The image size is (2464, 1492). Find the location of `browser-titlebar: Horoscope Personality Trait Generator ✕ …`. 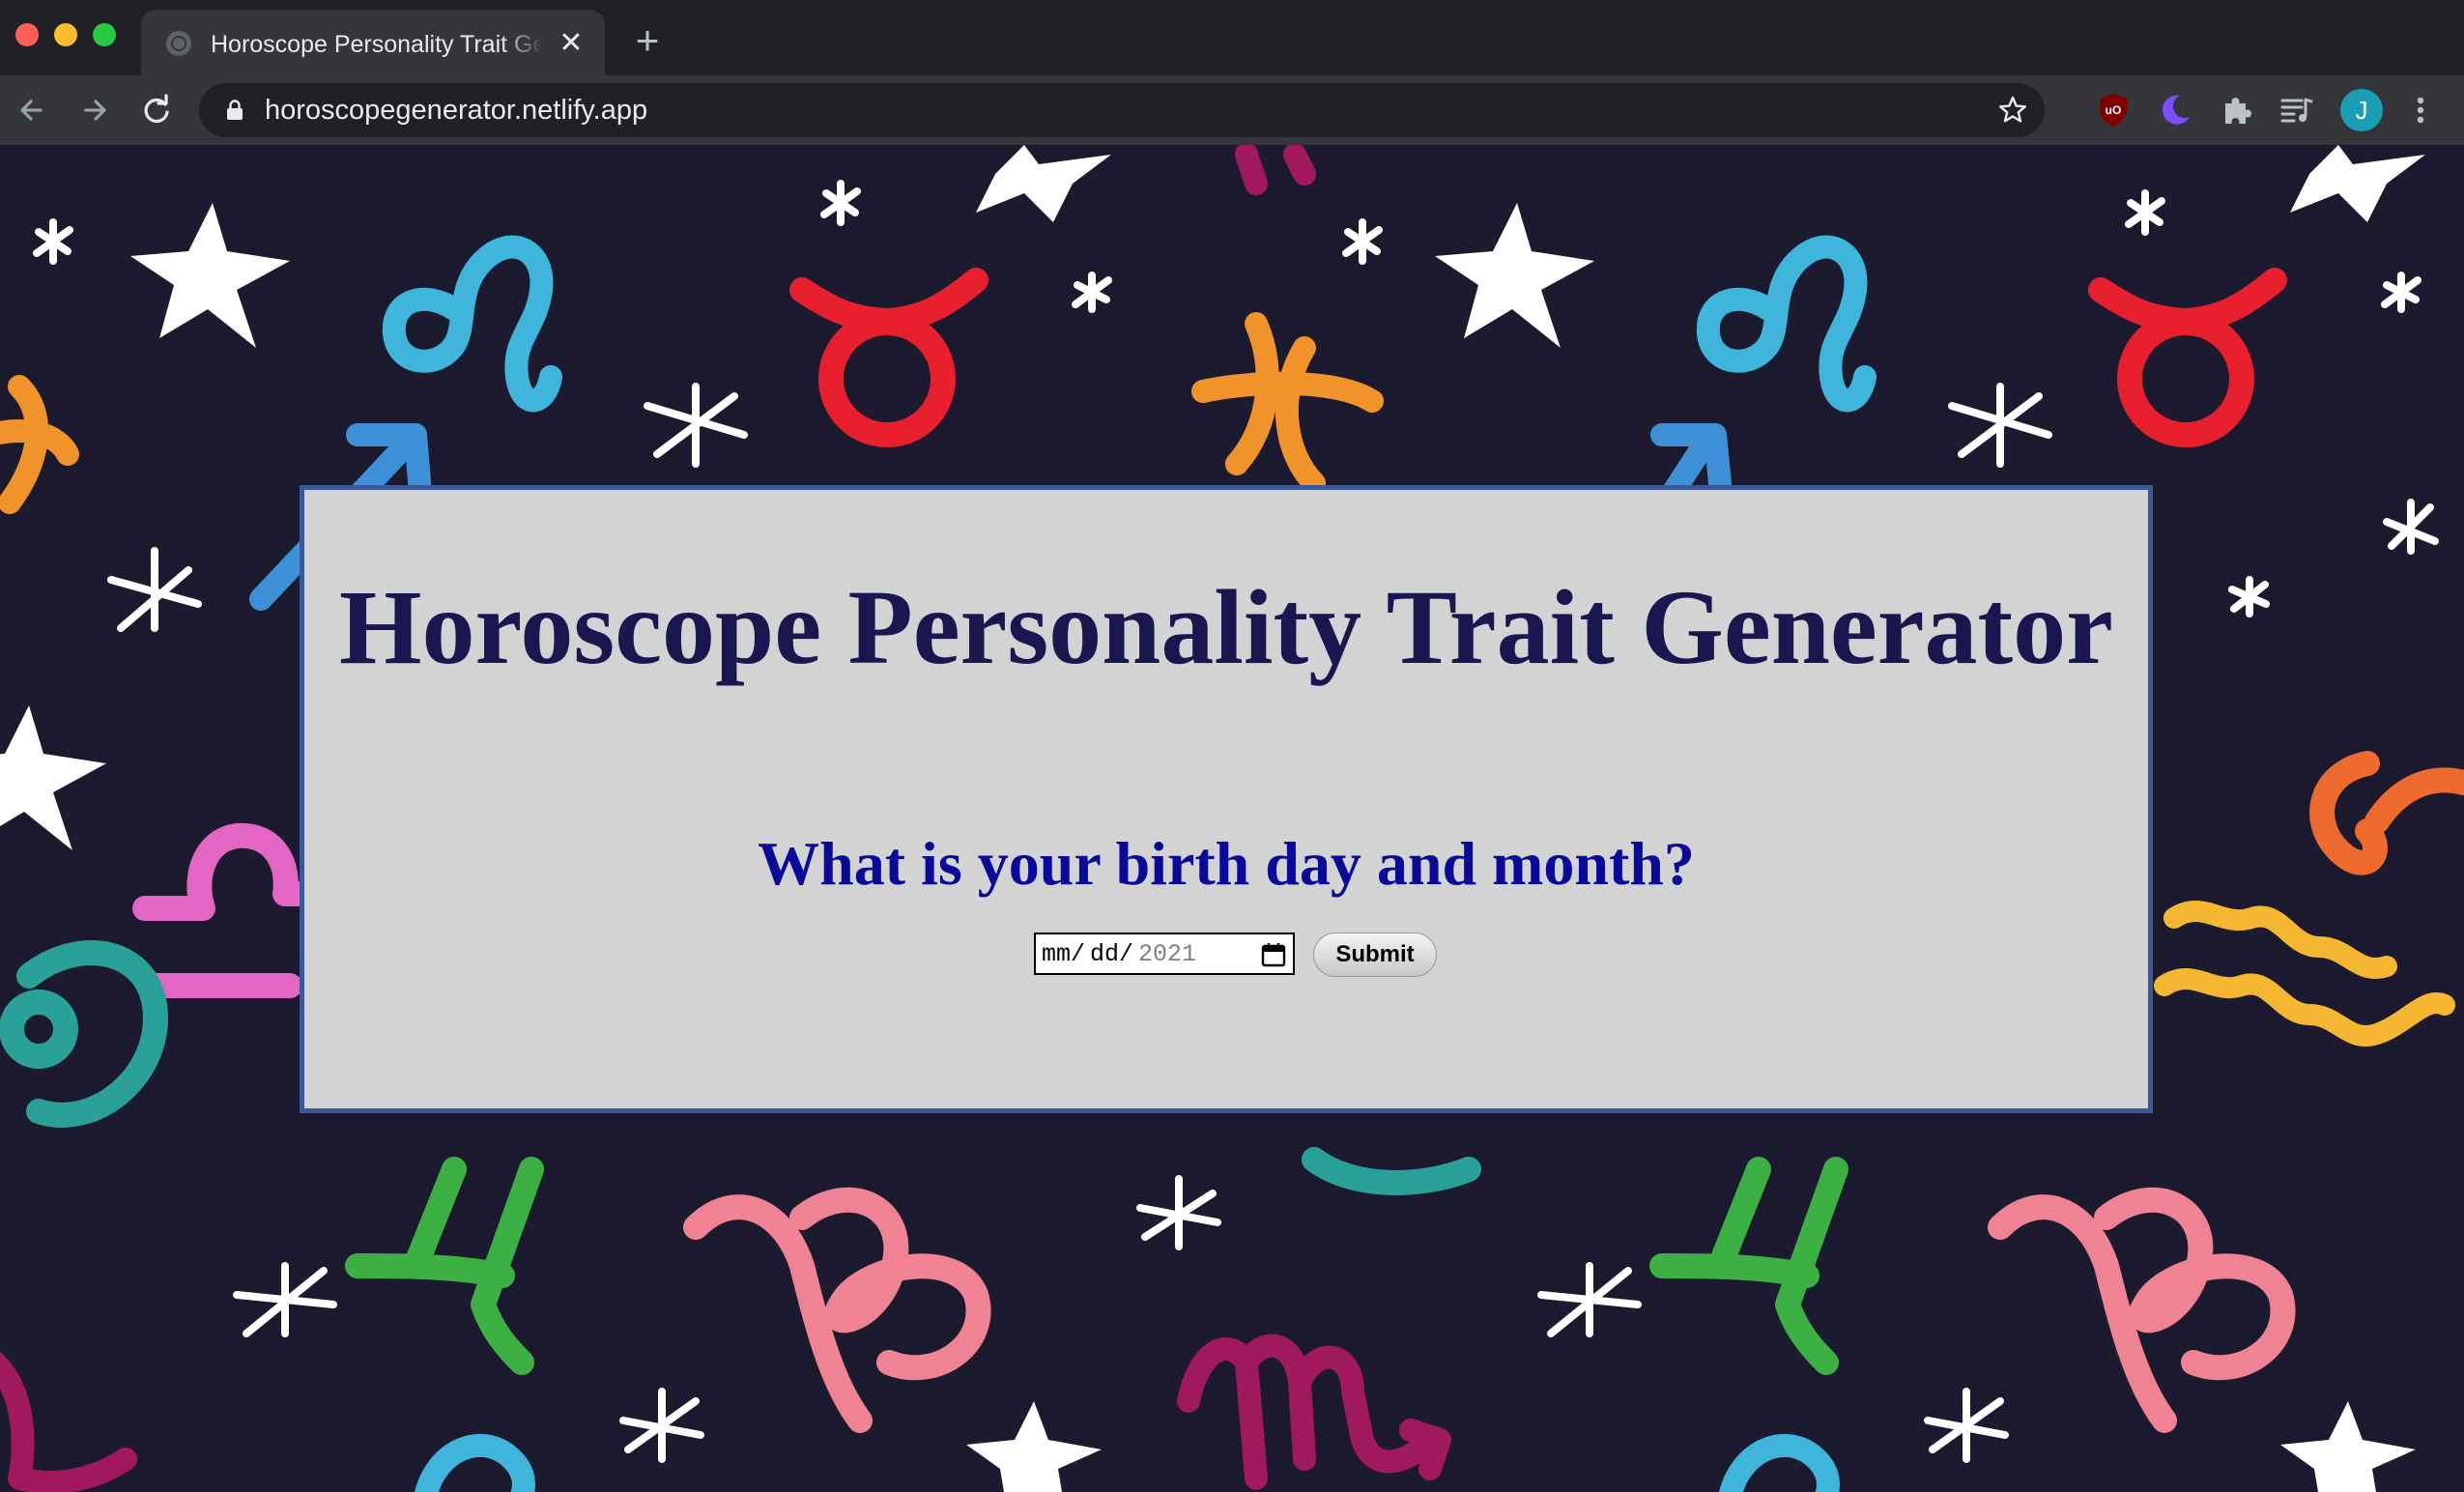

browser-titlebar: Horoscope Personality Trait Generator ✕ … is located at coordinates (1232, 37).